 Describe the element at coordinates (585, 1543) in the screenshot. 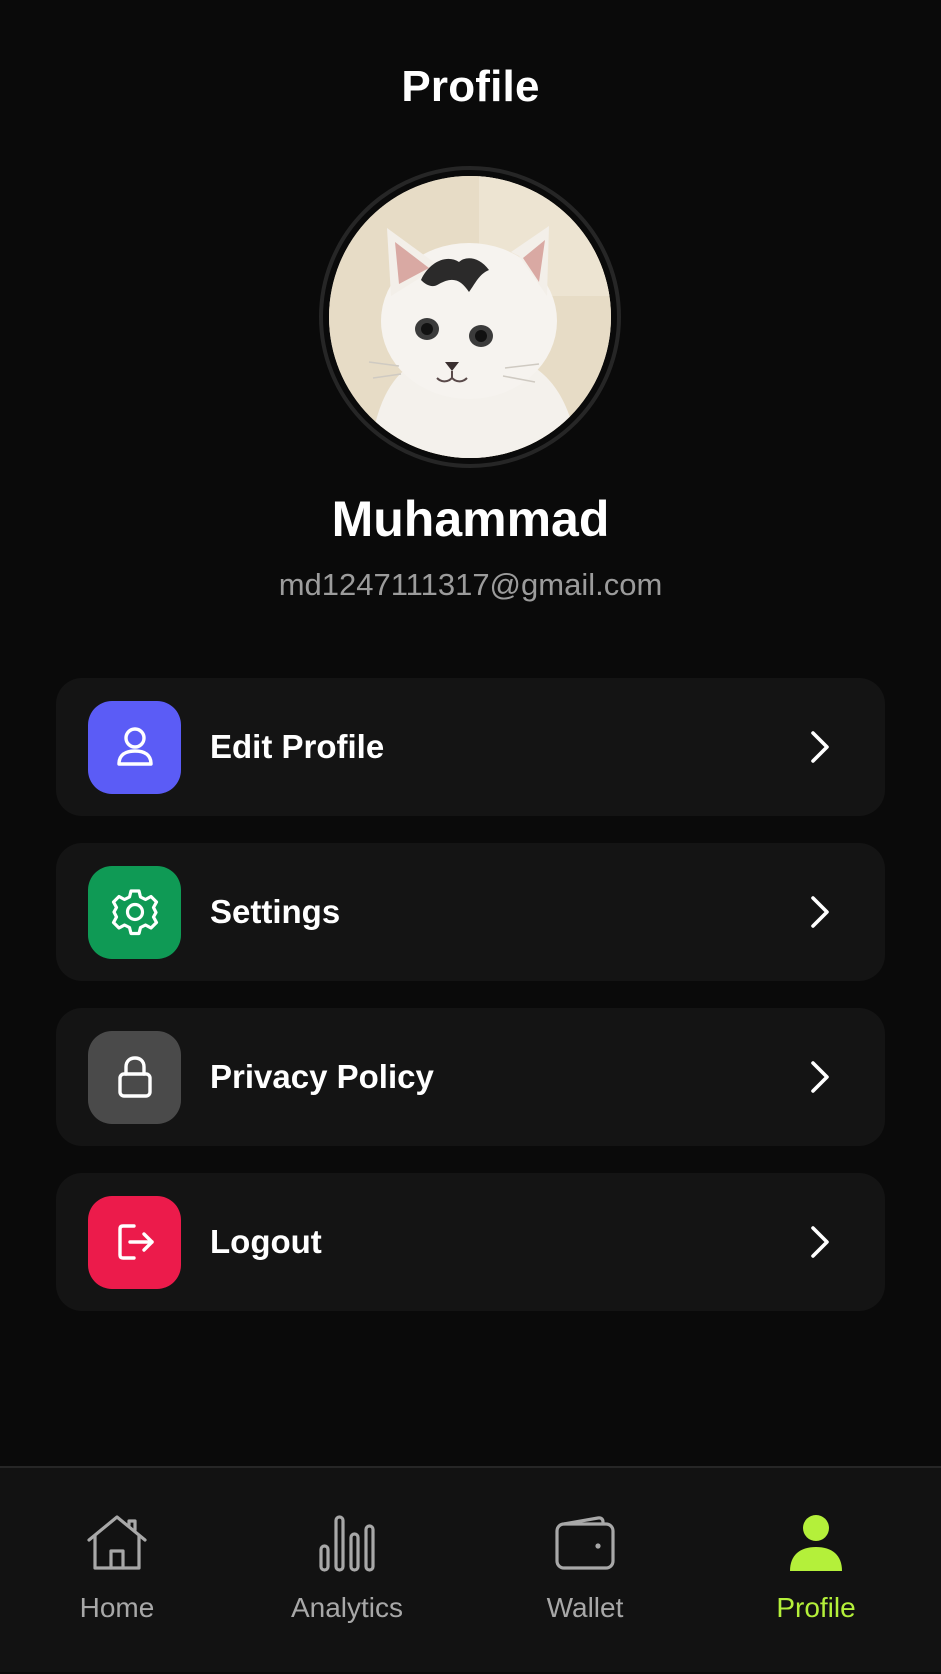

I see `wallet-icon` at that location.